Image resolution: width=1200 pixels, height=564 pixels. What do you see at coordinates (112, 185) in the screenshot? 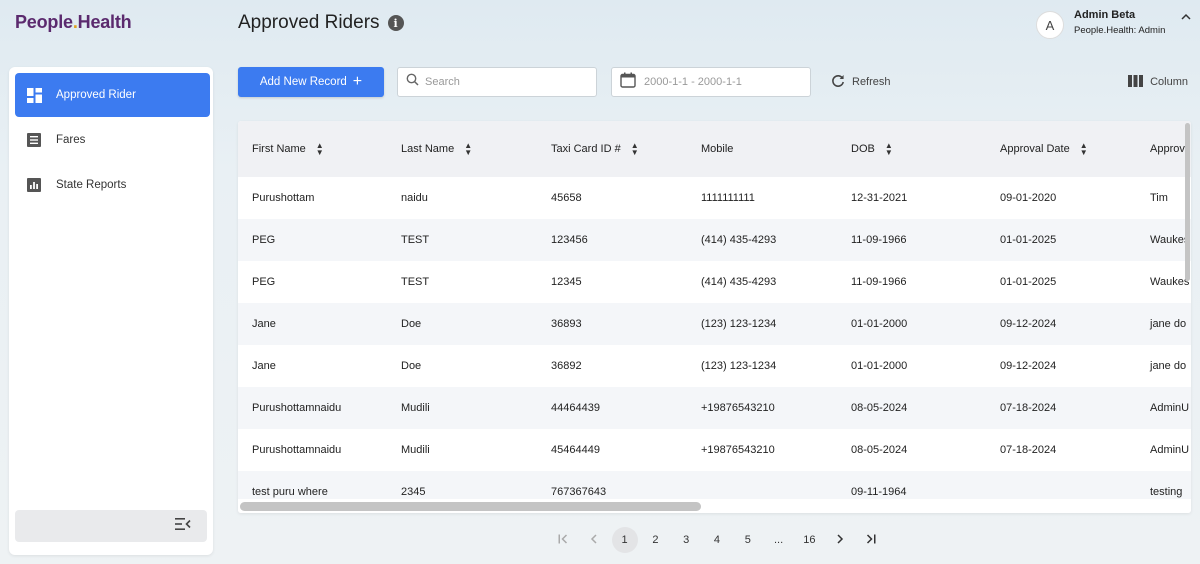
I see `sidebar-item-state-reports: State Reports` at bounding box center [112, 185].